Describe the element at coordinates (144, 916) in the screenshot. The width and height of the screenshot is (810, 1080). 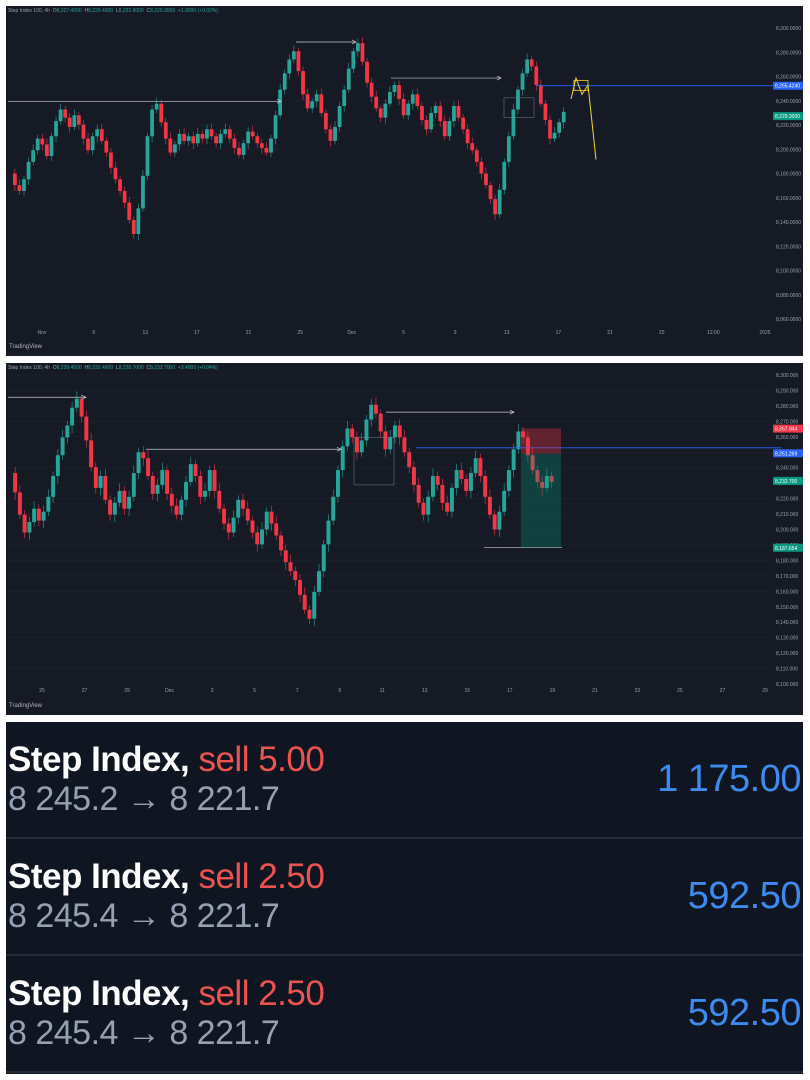
I see `trade-prices: 8 245.4 → 8 221.7` at that location.